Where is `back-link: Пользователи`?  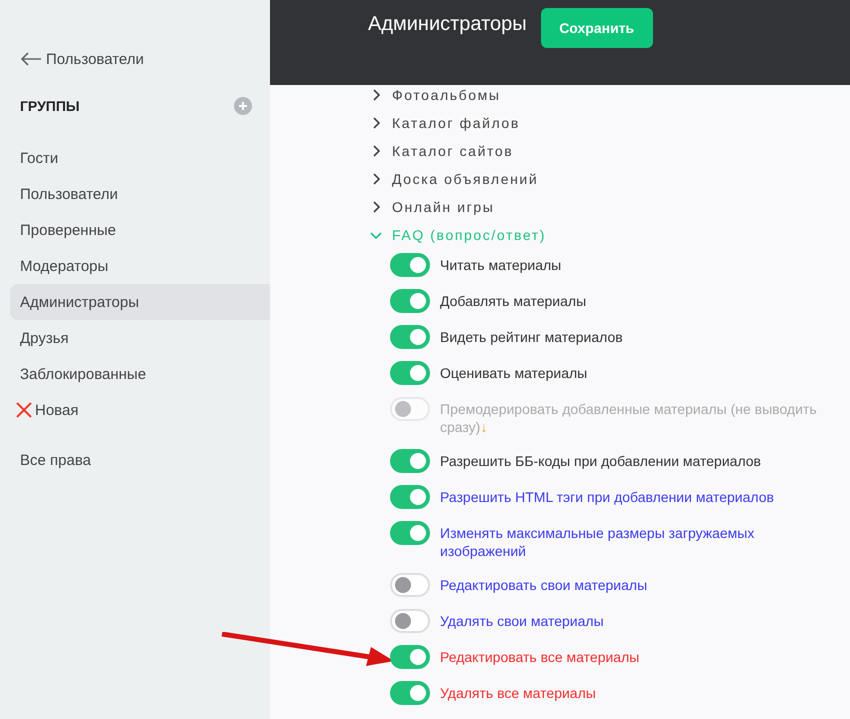 back-link: Пользователи is located at coordinates (135, 59).